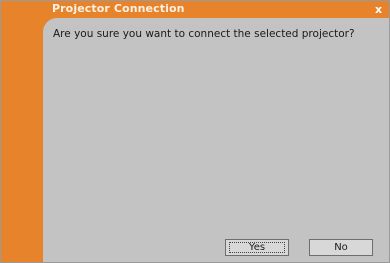 The height and width of the screenshot is (263, 390). What do you see at coordinates (22, 140) in the screenshot?
I see `accent-sidebar` at bounding box center [22, 140].